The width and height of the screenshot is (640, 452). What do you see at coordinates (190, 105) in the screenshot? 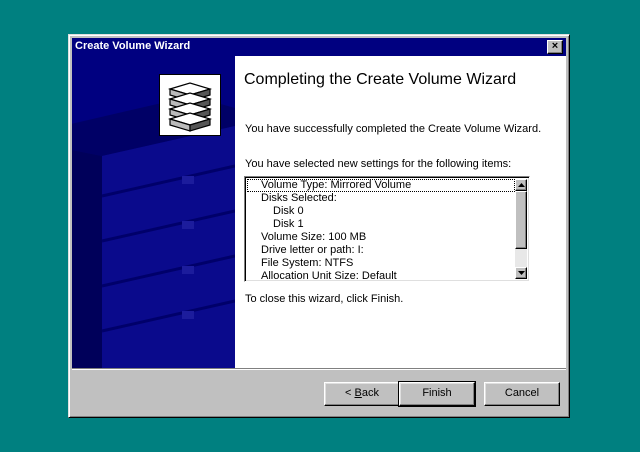
I see `stacked-disks-icon` at bounding box center [190, 105].